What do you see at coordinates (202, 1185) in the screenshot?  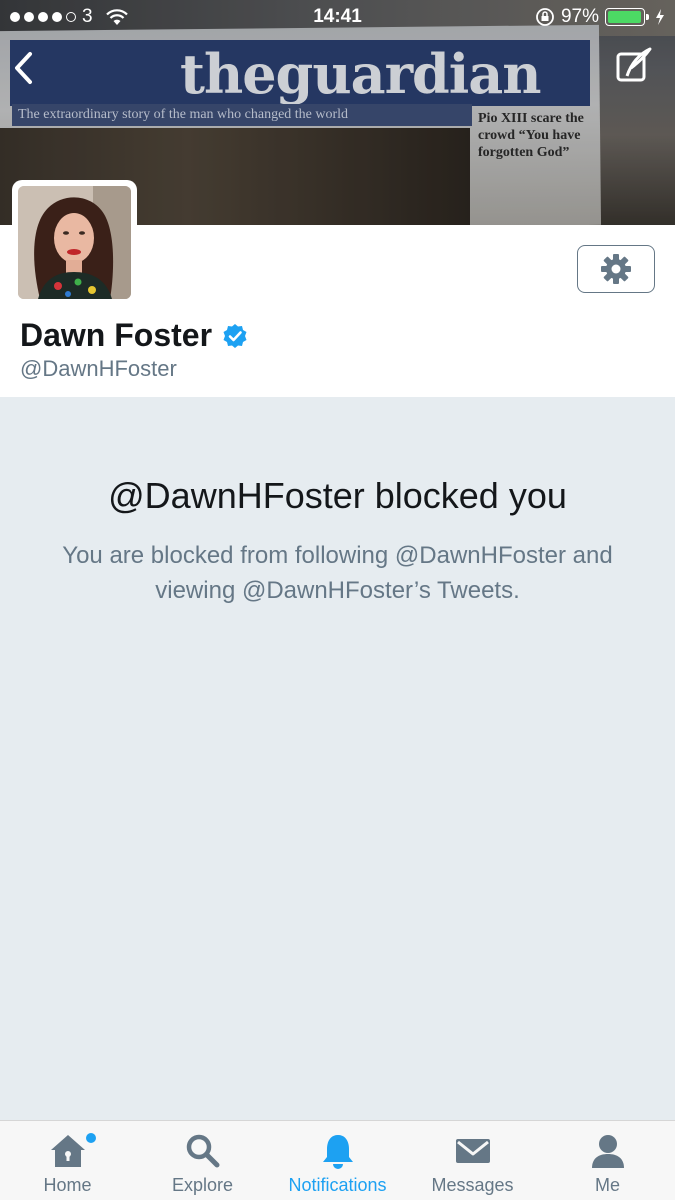 I see `tab-explore-label: Explore` at bounding box center [202, 1185].